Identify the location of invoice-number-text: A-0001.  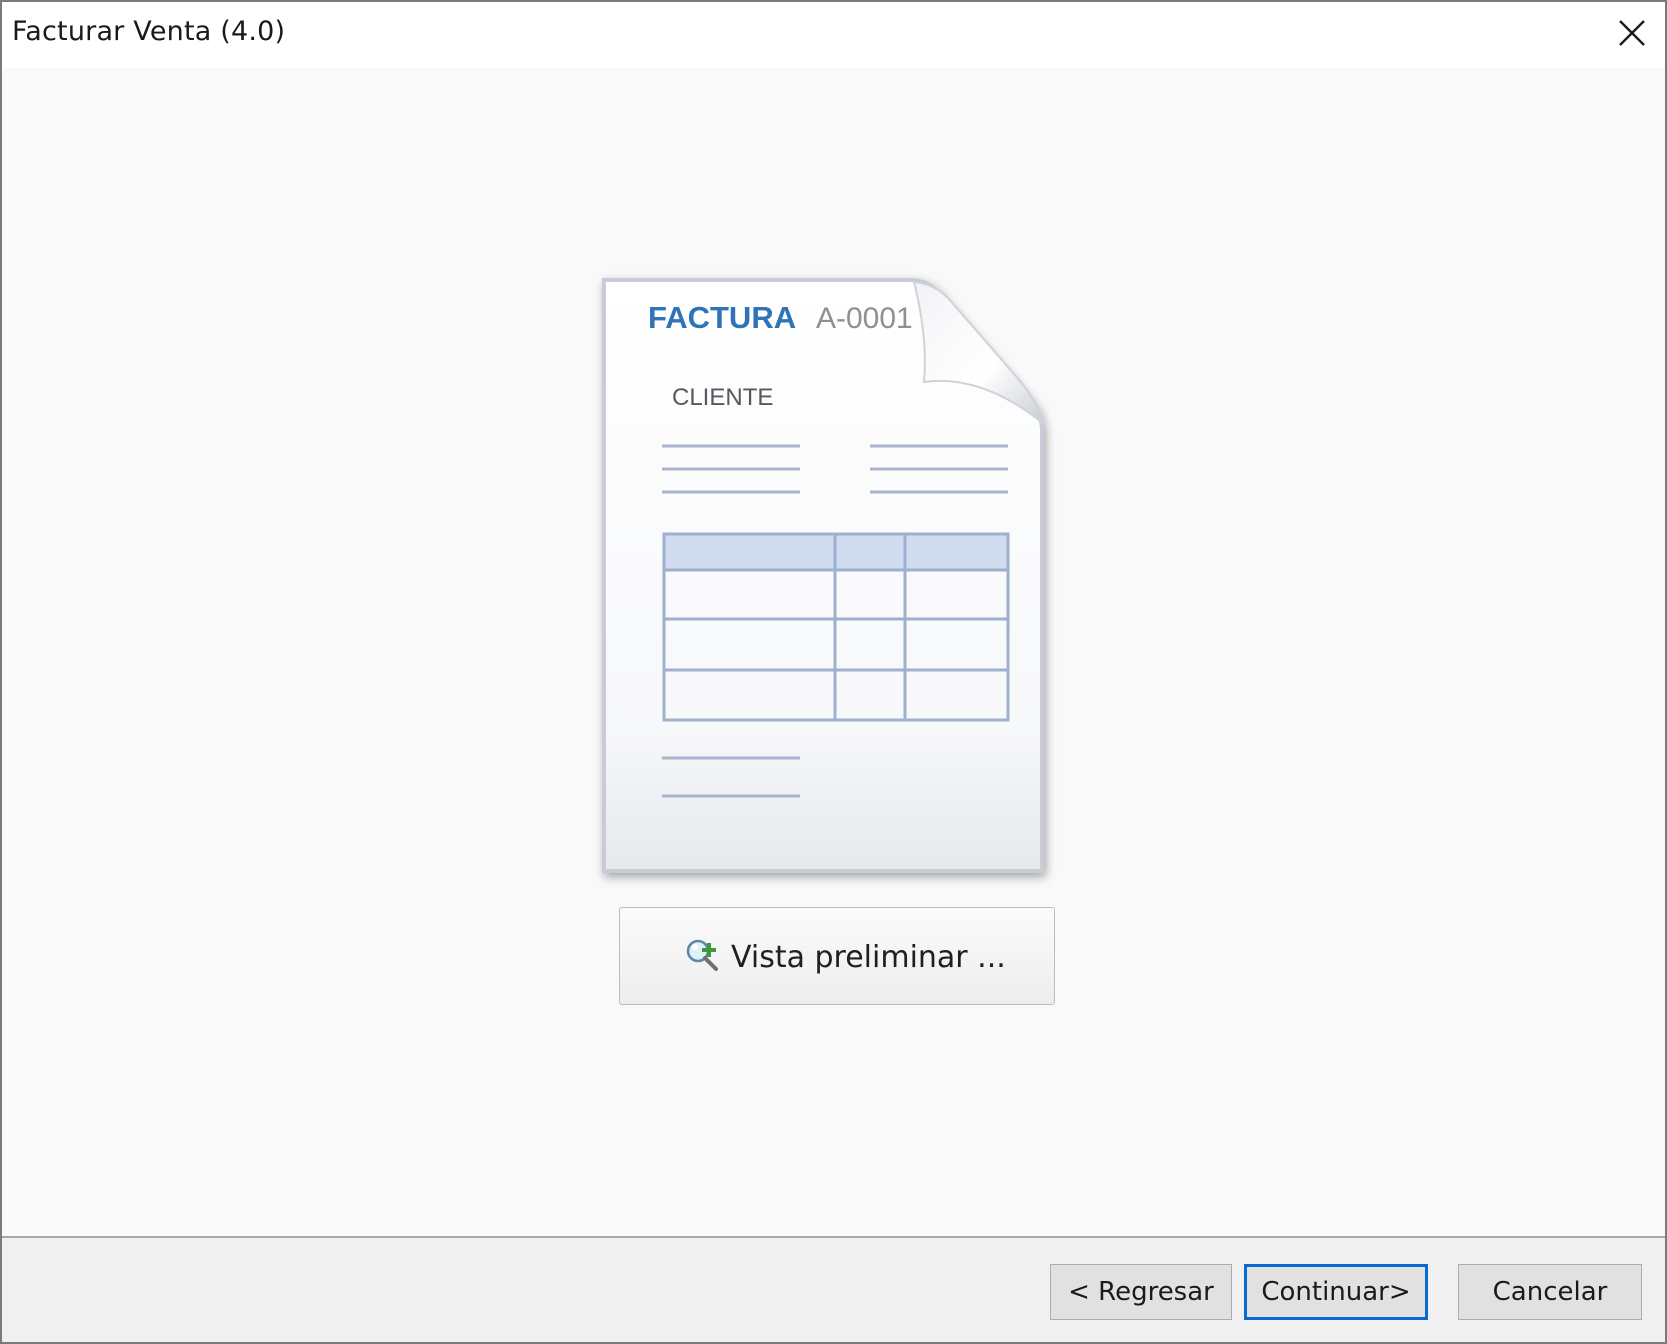
(864, 318).